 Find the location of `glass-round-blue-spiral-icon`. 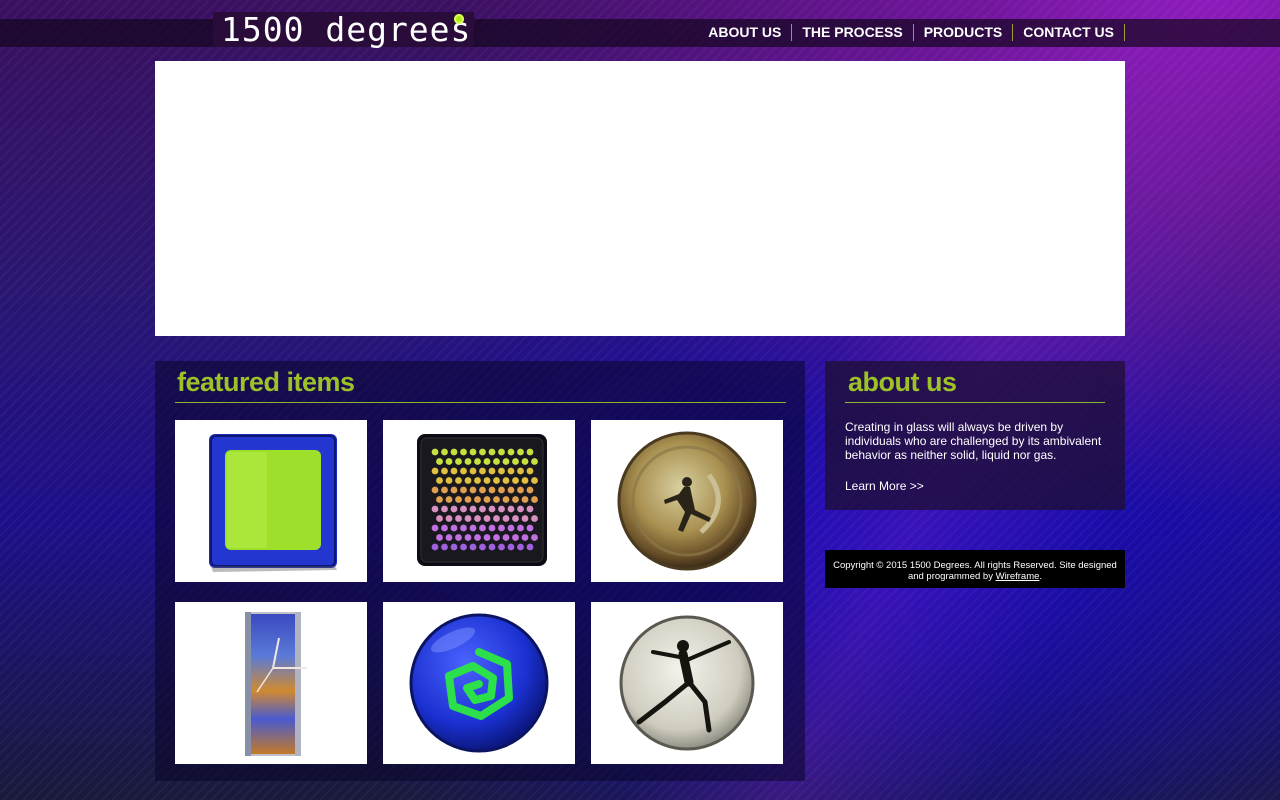

glass-round-blue-spiral-icon is located at coordinates (479, 683).